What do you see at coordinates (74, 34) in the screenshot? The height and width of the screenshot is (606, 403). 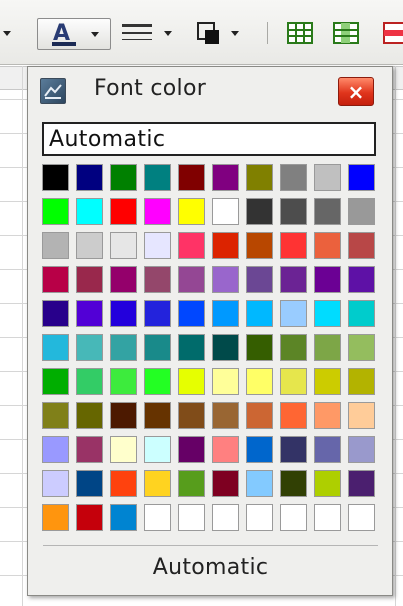 I see `font-color-button: A` at bounding box center [74, 34].